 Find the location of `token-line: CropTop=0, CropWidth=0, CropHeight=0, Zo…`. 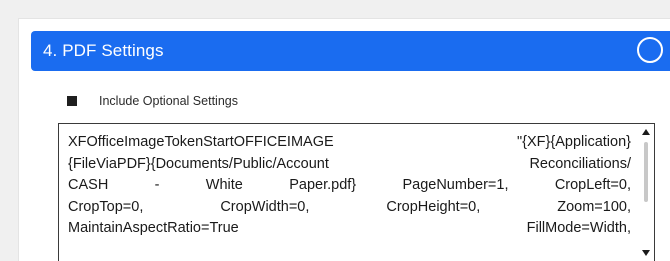

token-line: CropTop=0, CropWidth=0, CropHeight=0, Zo… is located at coordinates (349, 206).